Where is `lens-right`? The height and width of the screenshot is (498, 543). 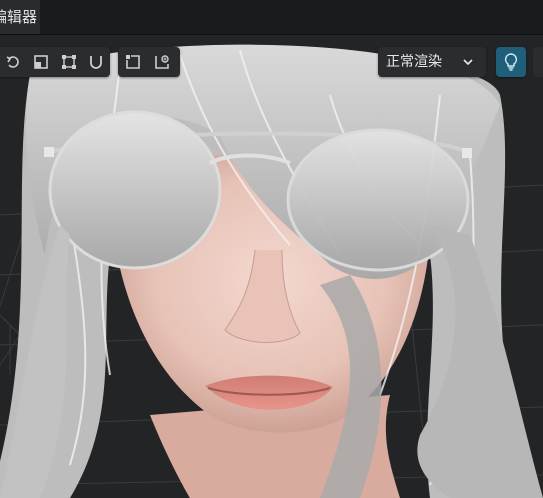 lens-right is located at coordinates (378, 200).